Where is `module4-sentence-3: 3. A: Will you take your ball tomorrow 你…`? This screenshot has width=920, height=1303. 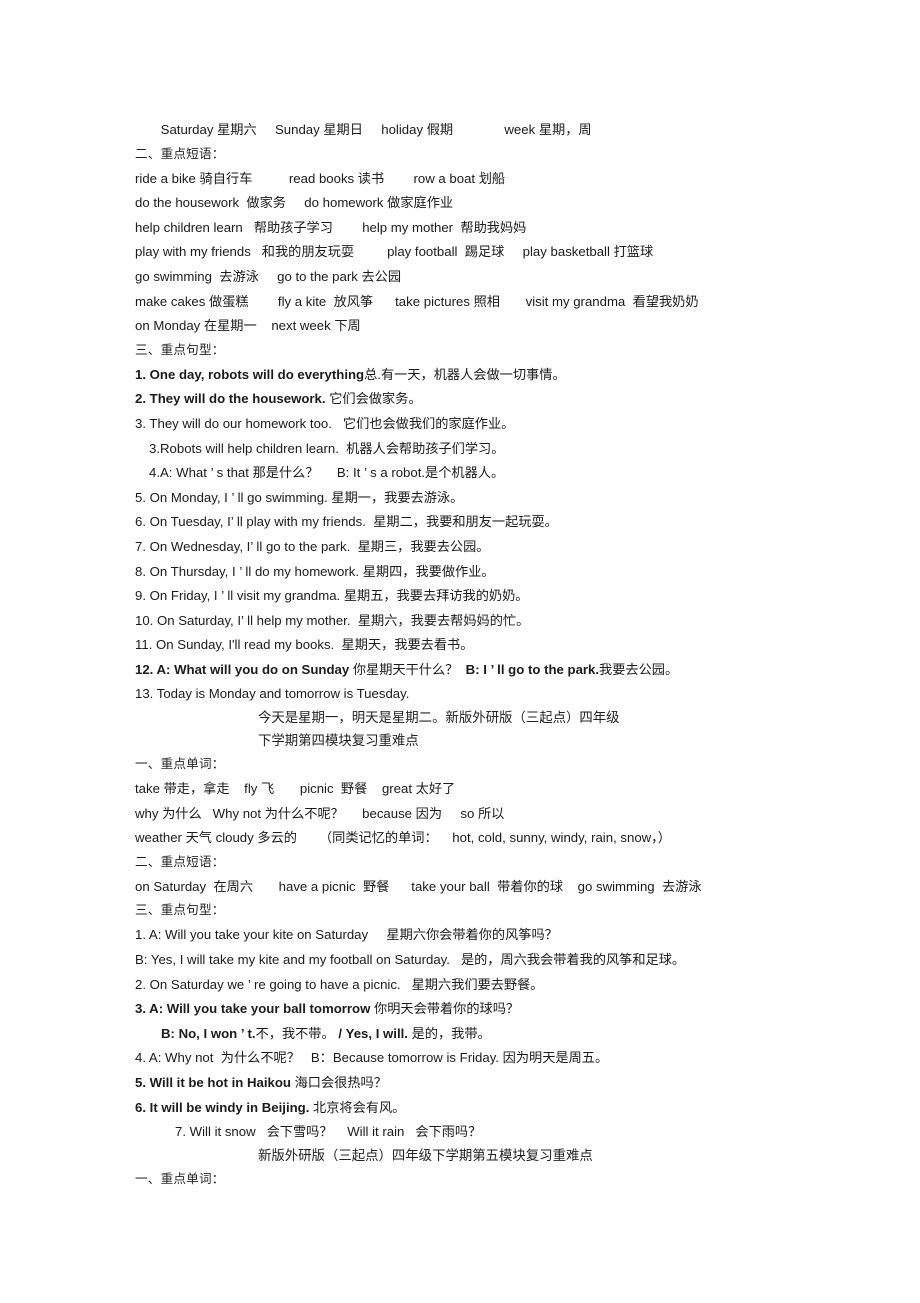 module4-sentence-3: 3. A: Will you take your ball tomorrow 你… is located at coordinates (465, 1009).